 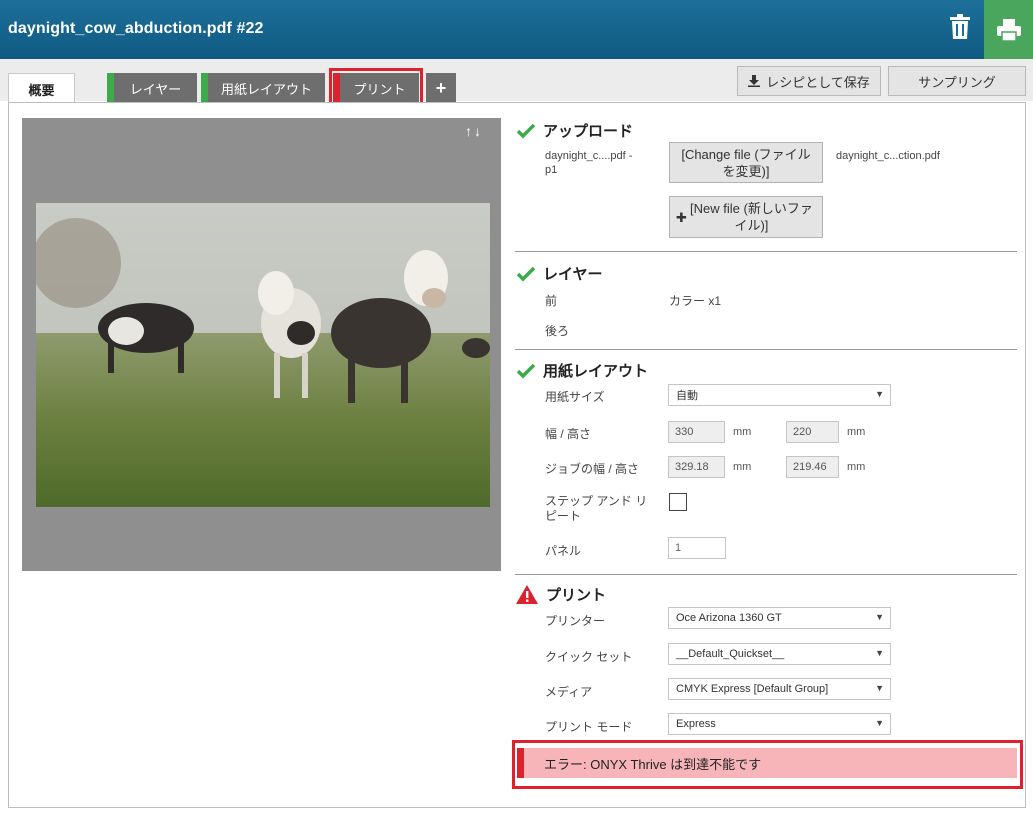 I want to click on paper-size-label: 用紙サイズ, so click(x=575, y=397).